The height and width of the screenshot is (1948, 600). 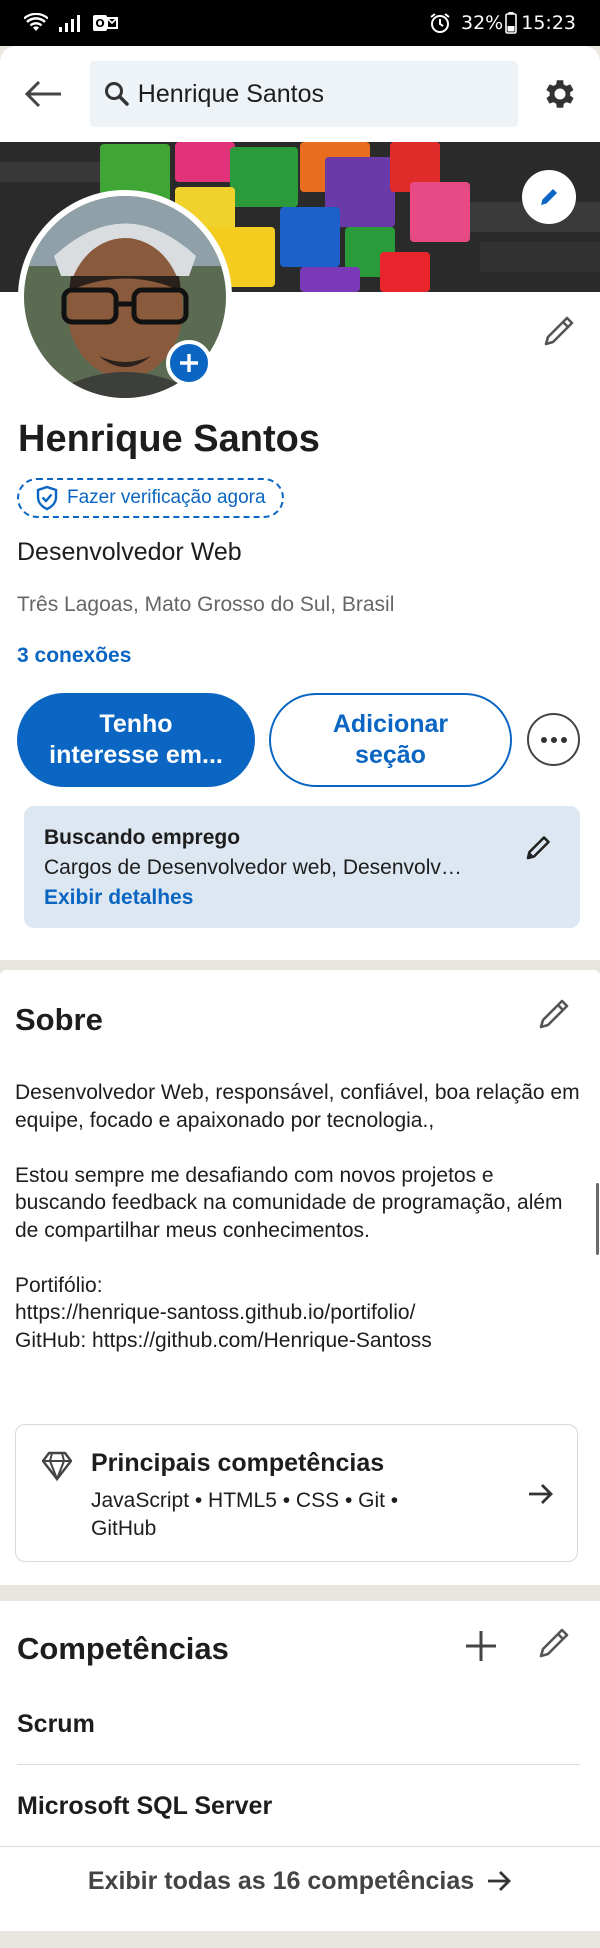 I want to click on add-skill-button, so click(x=481, y=1646).